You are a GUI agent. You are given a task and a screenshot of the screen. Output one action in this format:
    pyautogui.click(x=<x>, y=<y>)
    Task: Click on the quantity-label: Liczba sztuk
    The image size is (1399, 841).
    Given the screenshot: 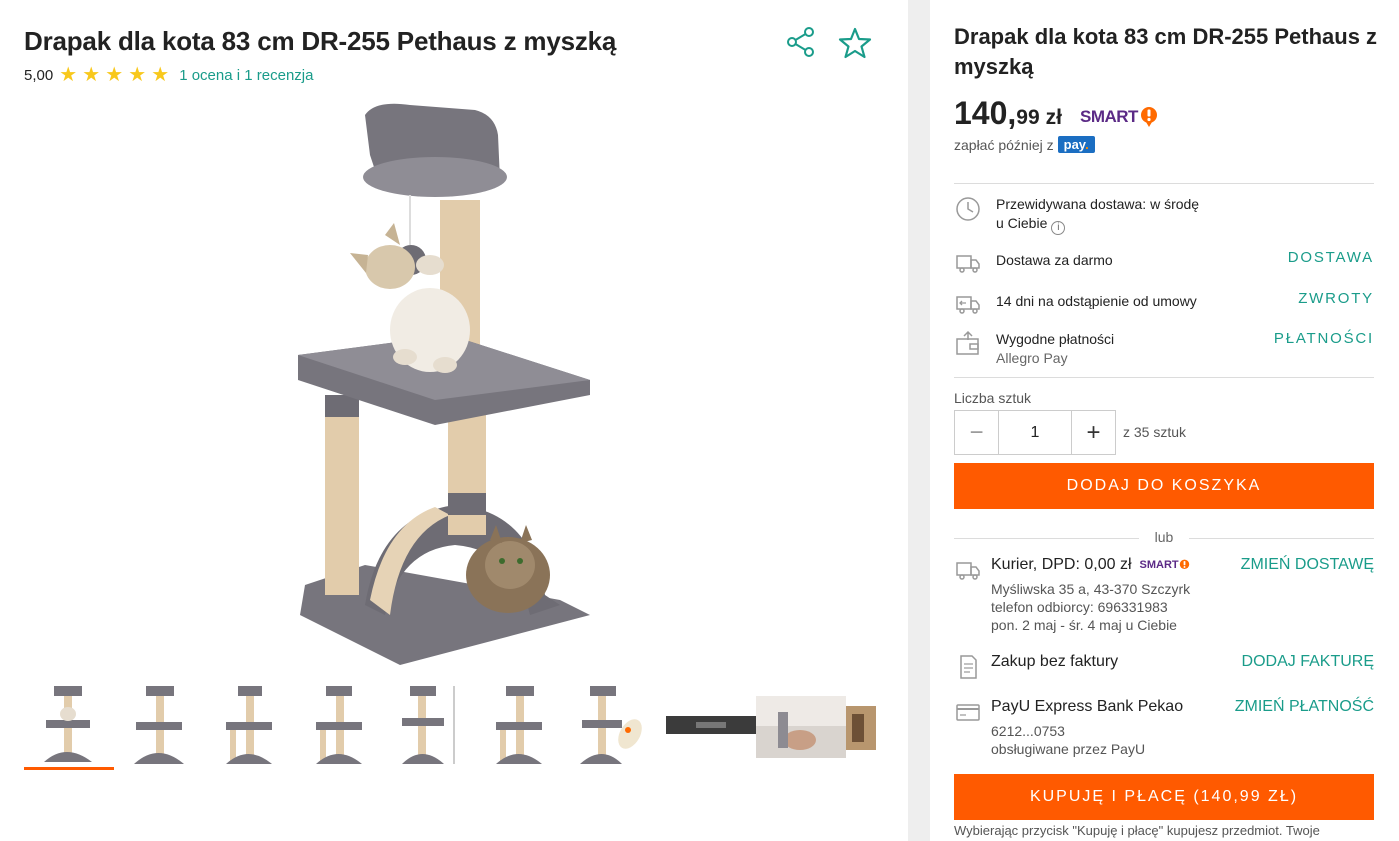 What is the action you would take?
    pyautogui.click(x=993, y=398)
    